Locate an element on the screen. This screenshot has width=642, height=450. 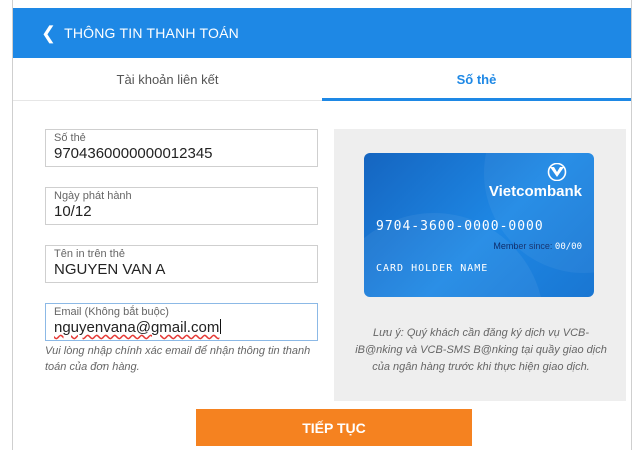
bank-logo: Vietcombank is located at coordinates (535, 181).